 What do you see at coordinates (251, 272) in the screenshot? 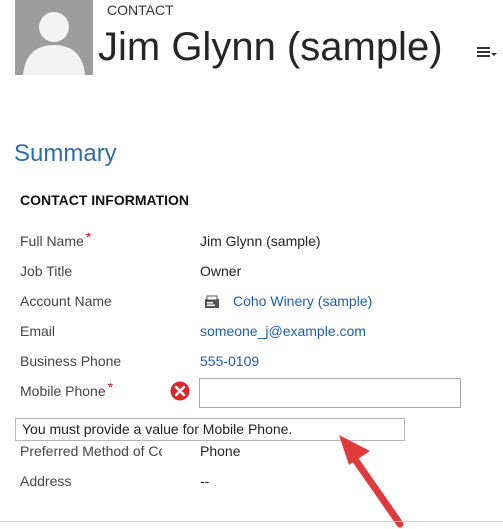
I see `field-row-job-title: Job Title Owner` at bounding box center [251, 272].